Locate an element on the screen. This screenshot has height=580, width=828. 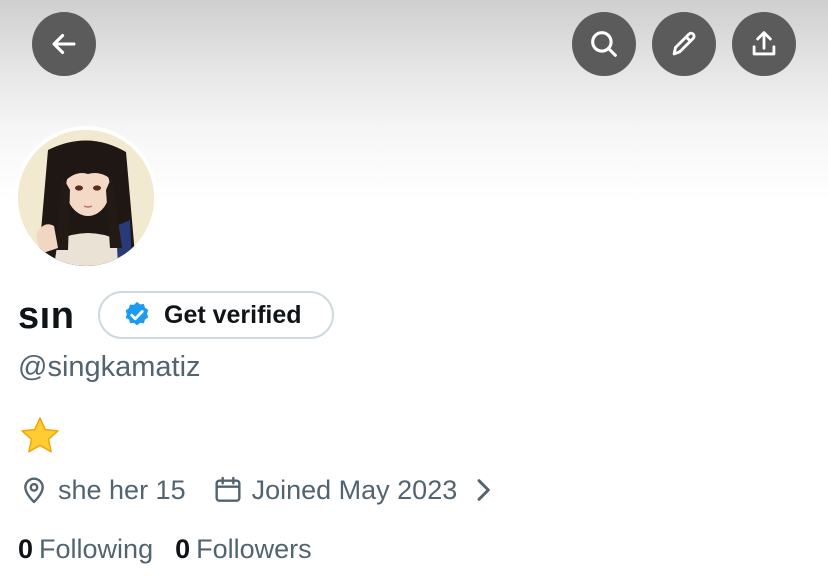
followers-count: 0 is located at coordinates (183, 548).